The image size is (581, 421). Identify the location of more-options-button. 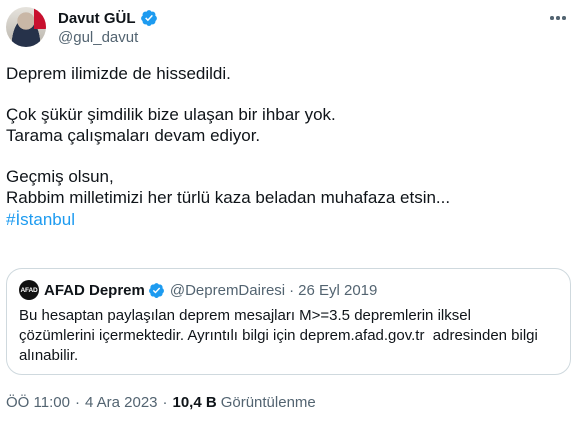
(558, 18).